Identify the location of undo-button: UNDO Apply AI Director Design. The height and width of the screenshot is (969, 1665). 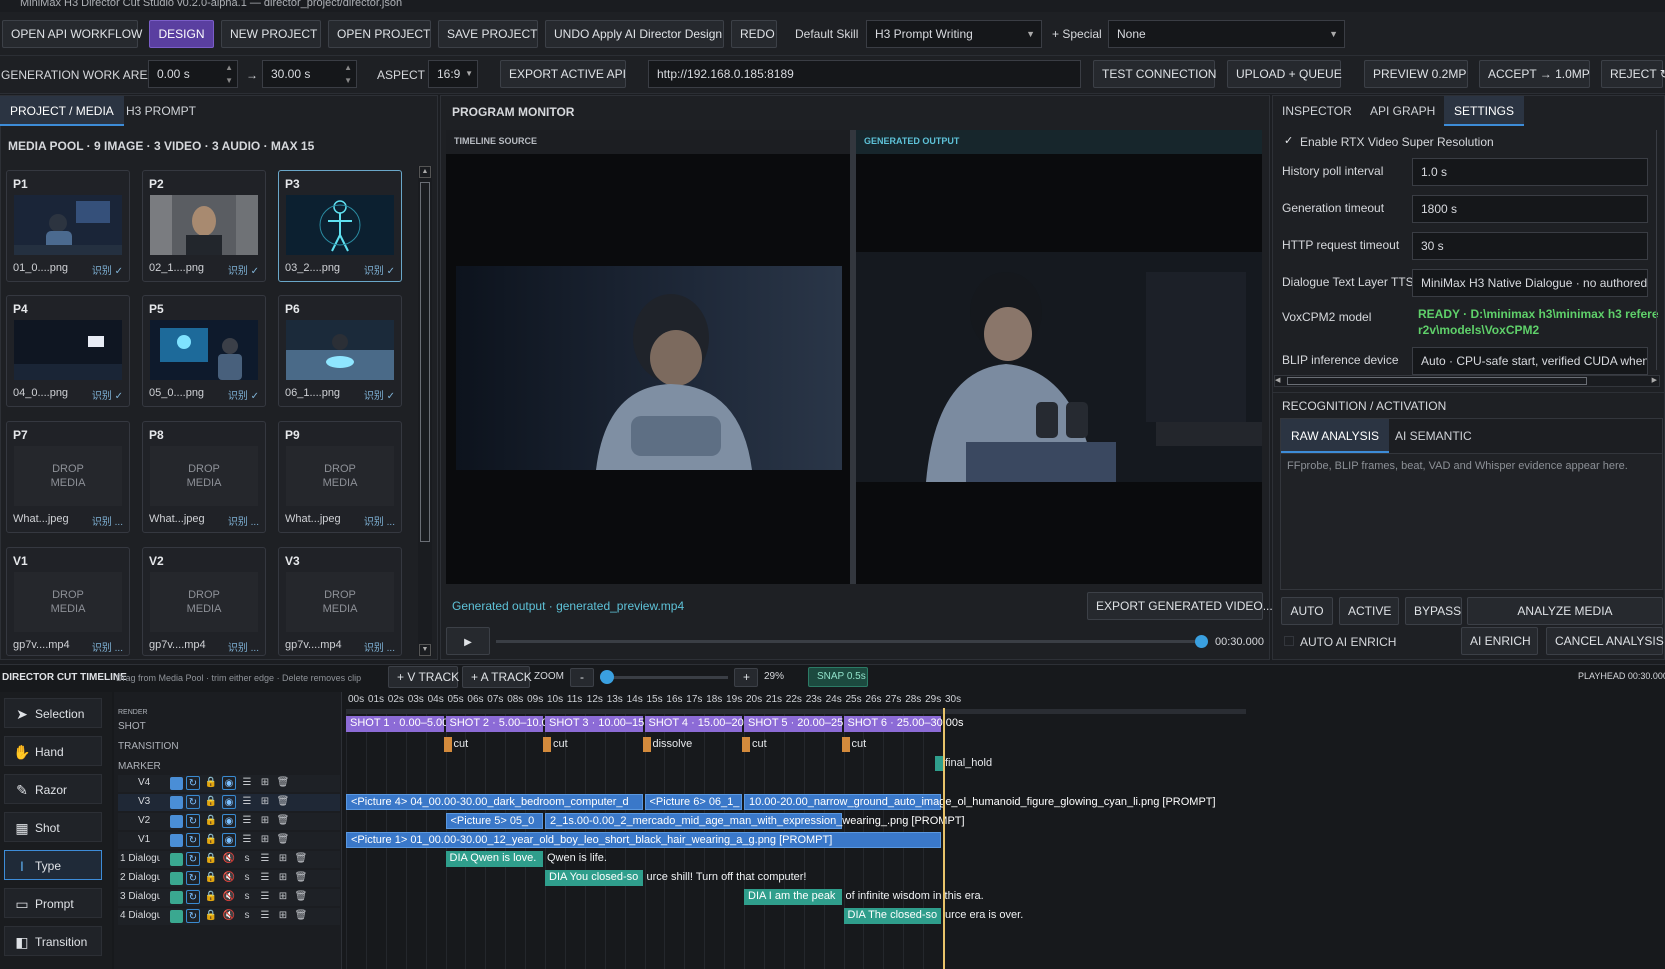
(634, 34).